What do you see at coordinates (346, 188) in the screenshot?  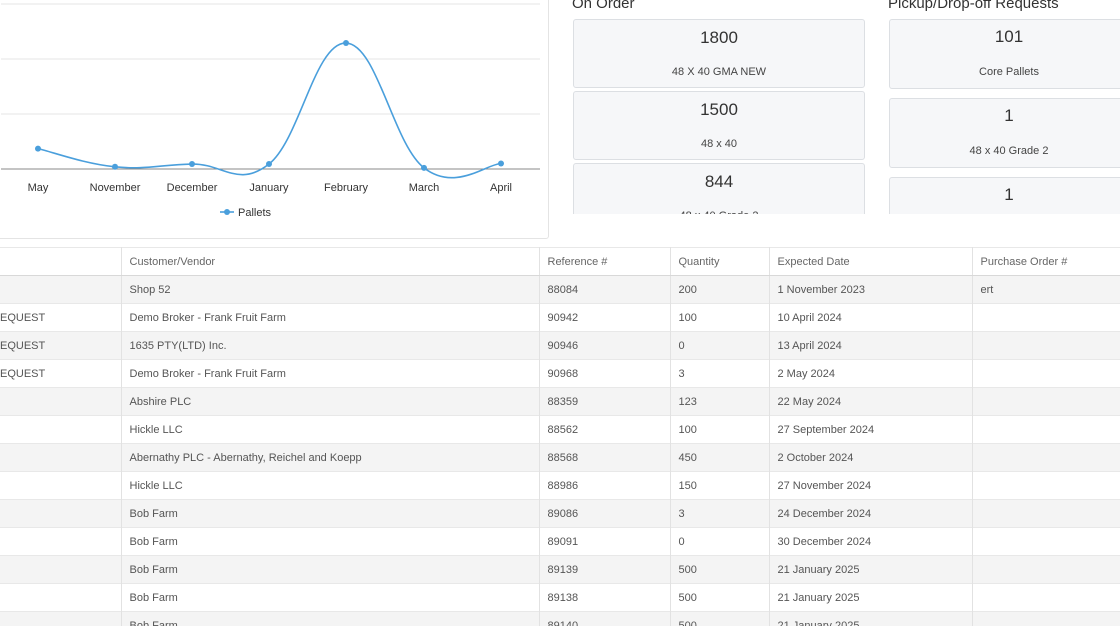 I see `x-tick-label: February` at bounding box center [346, 188].